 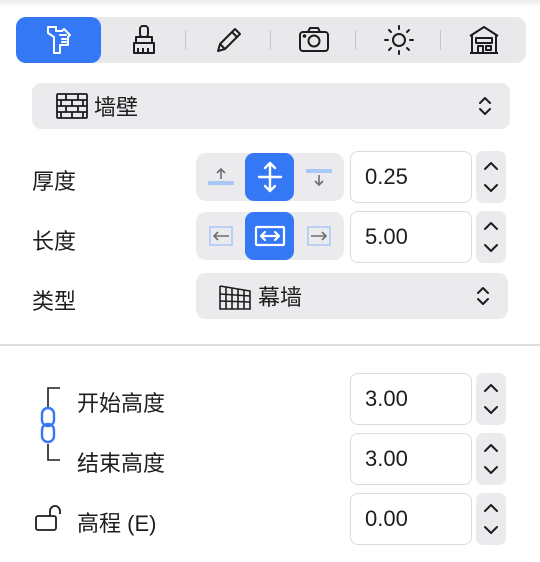 What do you see at coordinates (411, 177) in the screenshot?
I see `thickness-field: 0.25` at bounding box center [411, 177].